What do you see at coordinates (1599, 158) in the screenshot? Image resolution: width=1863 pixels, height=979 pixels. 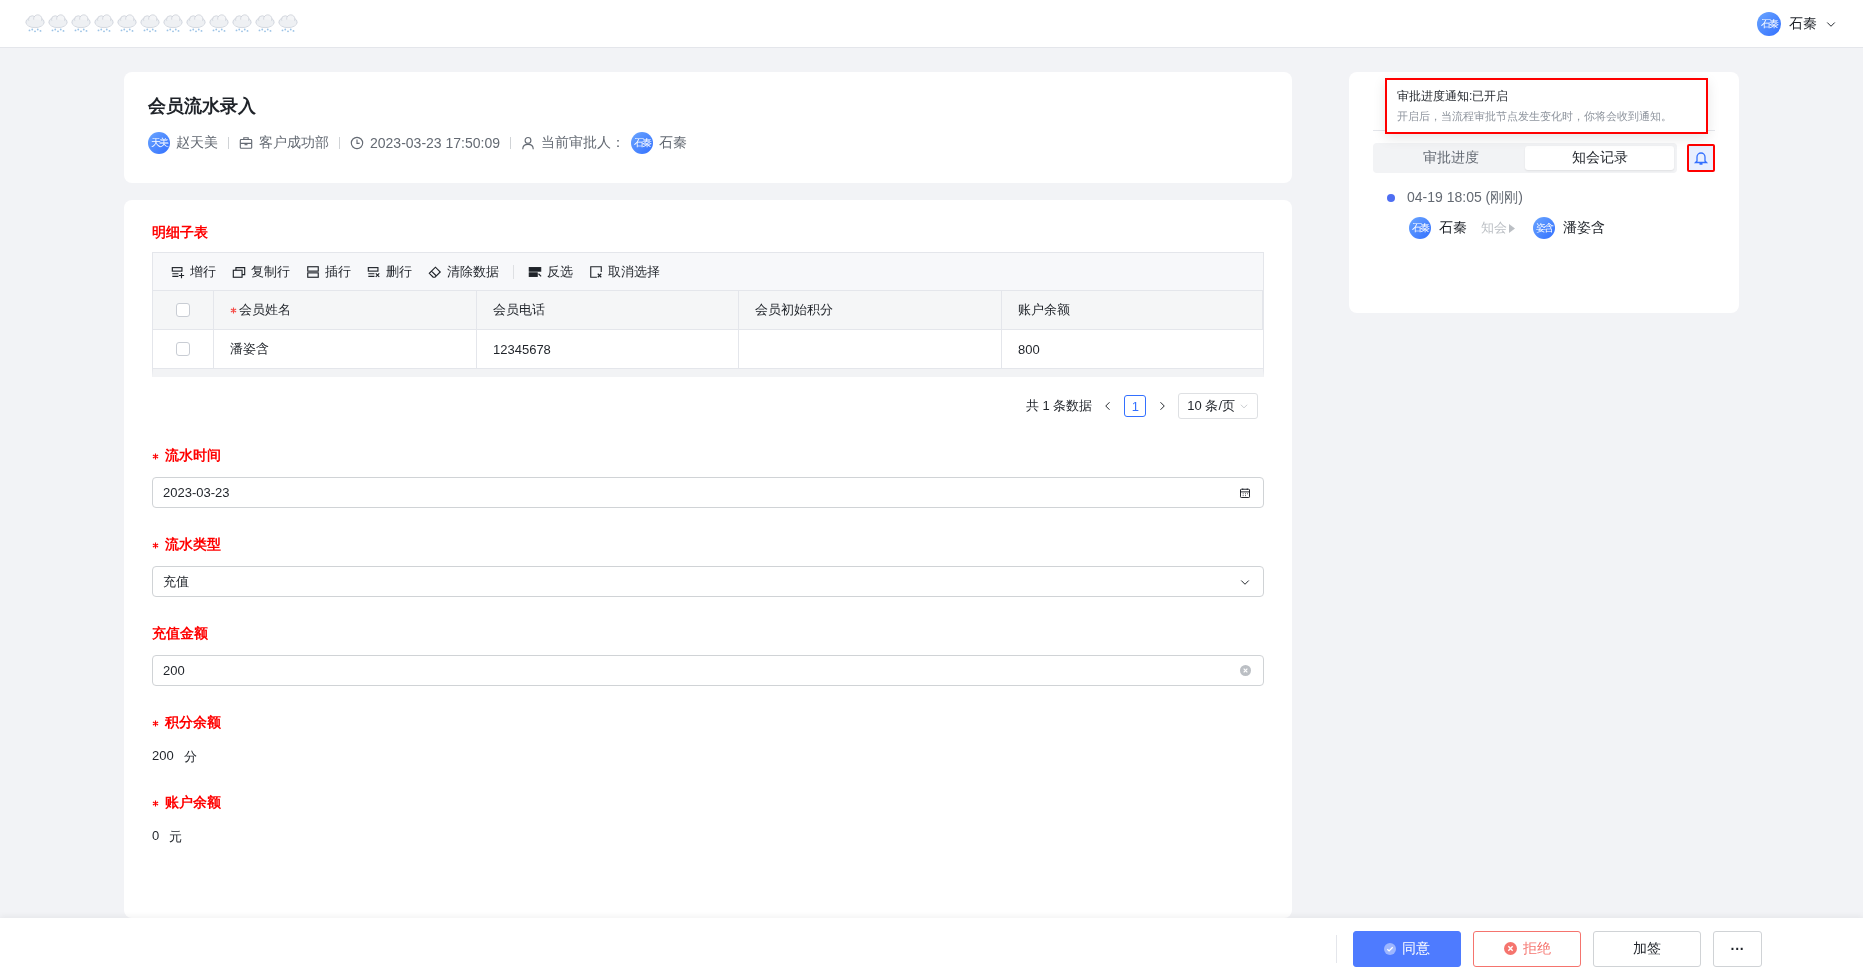 I see `tab: 知会记录` at bounding box center [1599, 158].